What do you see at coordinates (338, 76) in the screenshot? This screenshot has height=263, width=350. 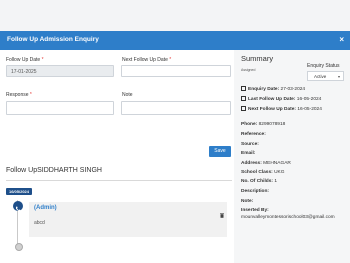 I see `chevron-down-icon: ▾` at bounding box center [338, 76].